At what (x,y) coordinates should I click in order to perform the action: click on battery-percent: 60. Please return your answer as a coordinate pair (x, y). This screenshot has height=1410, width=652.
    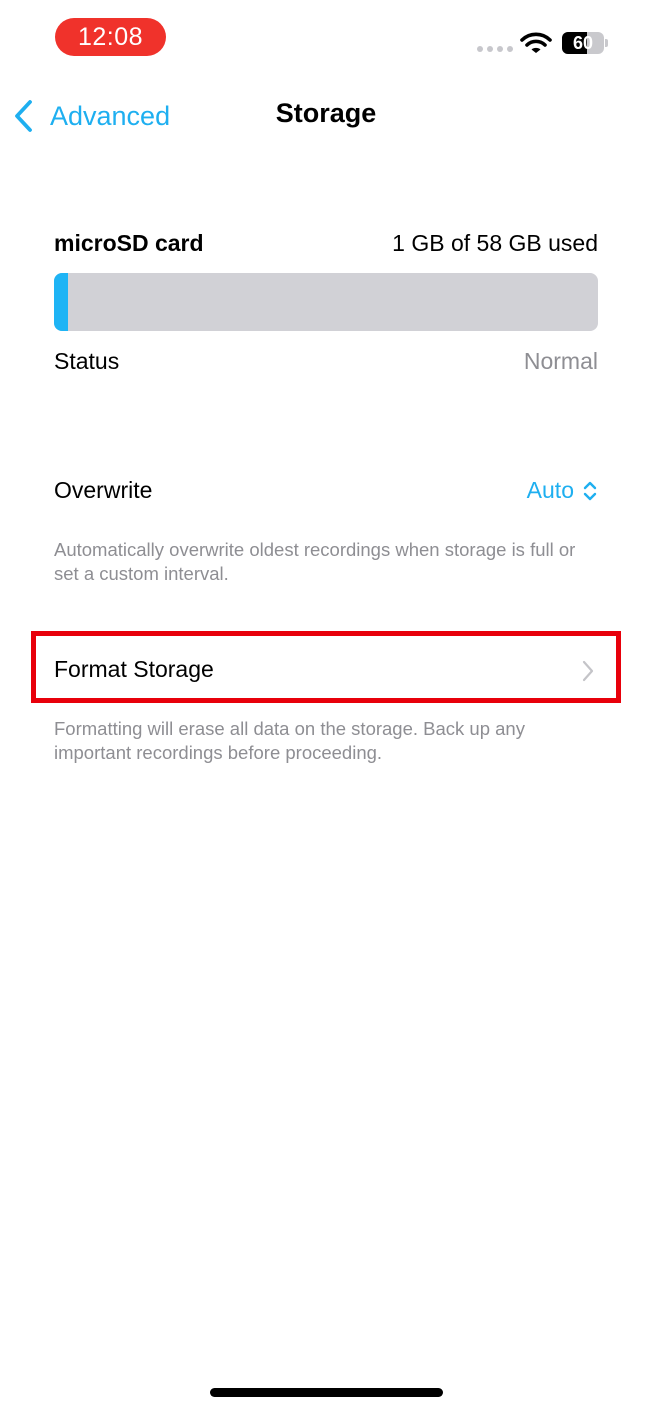
    Looking at the image, I should click on (583, 43).